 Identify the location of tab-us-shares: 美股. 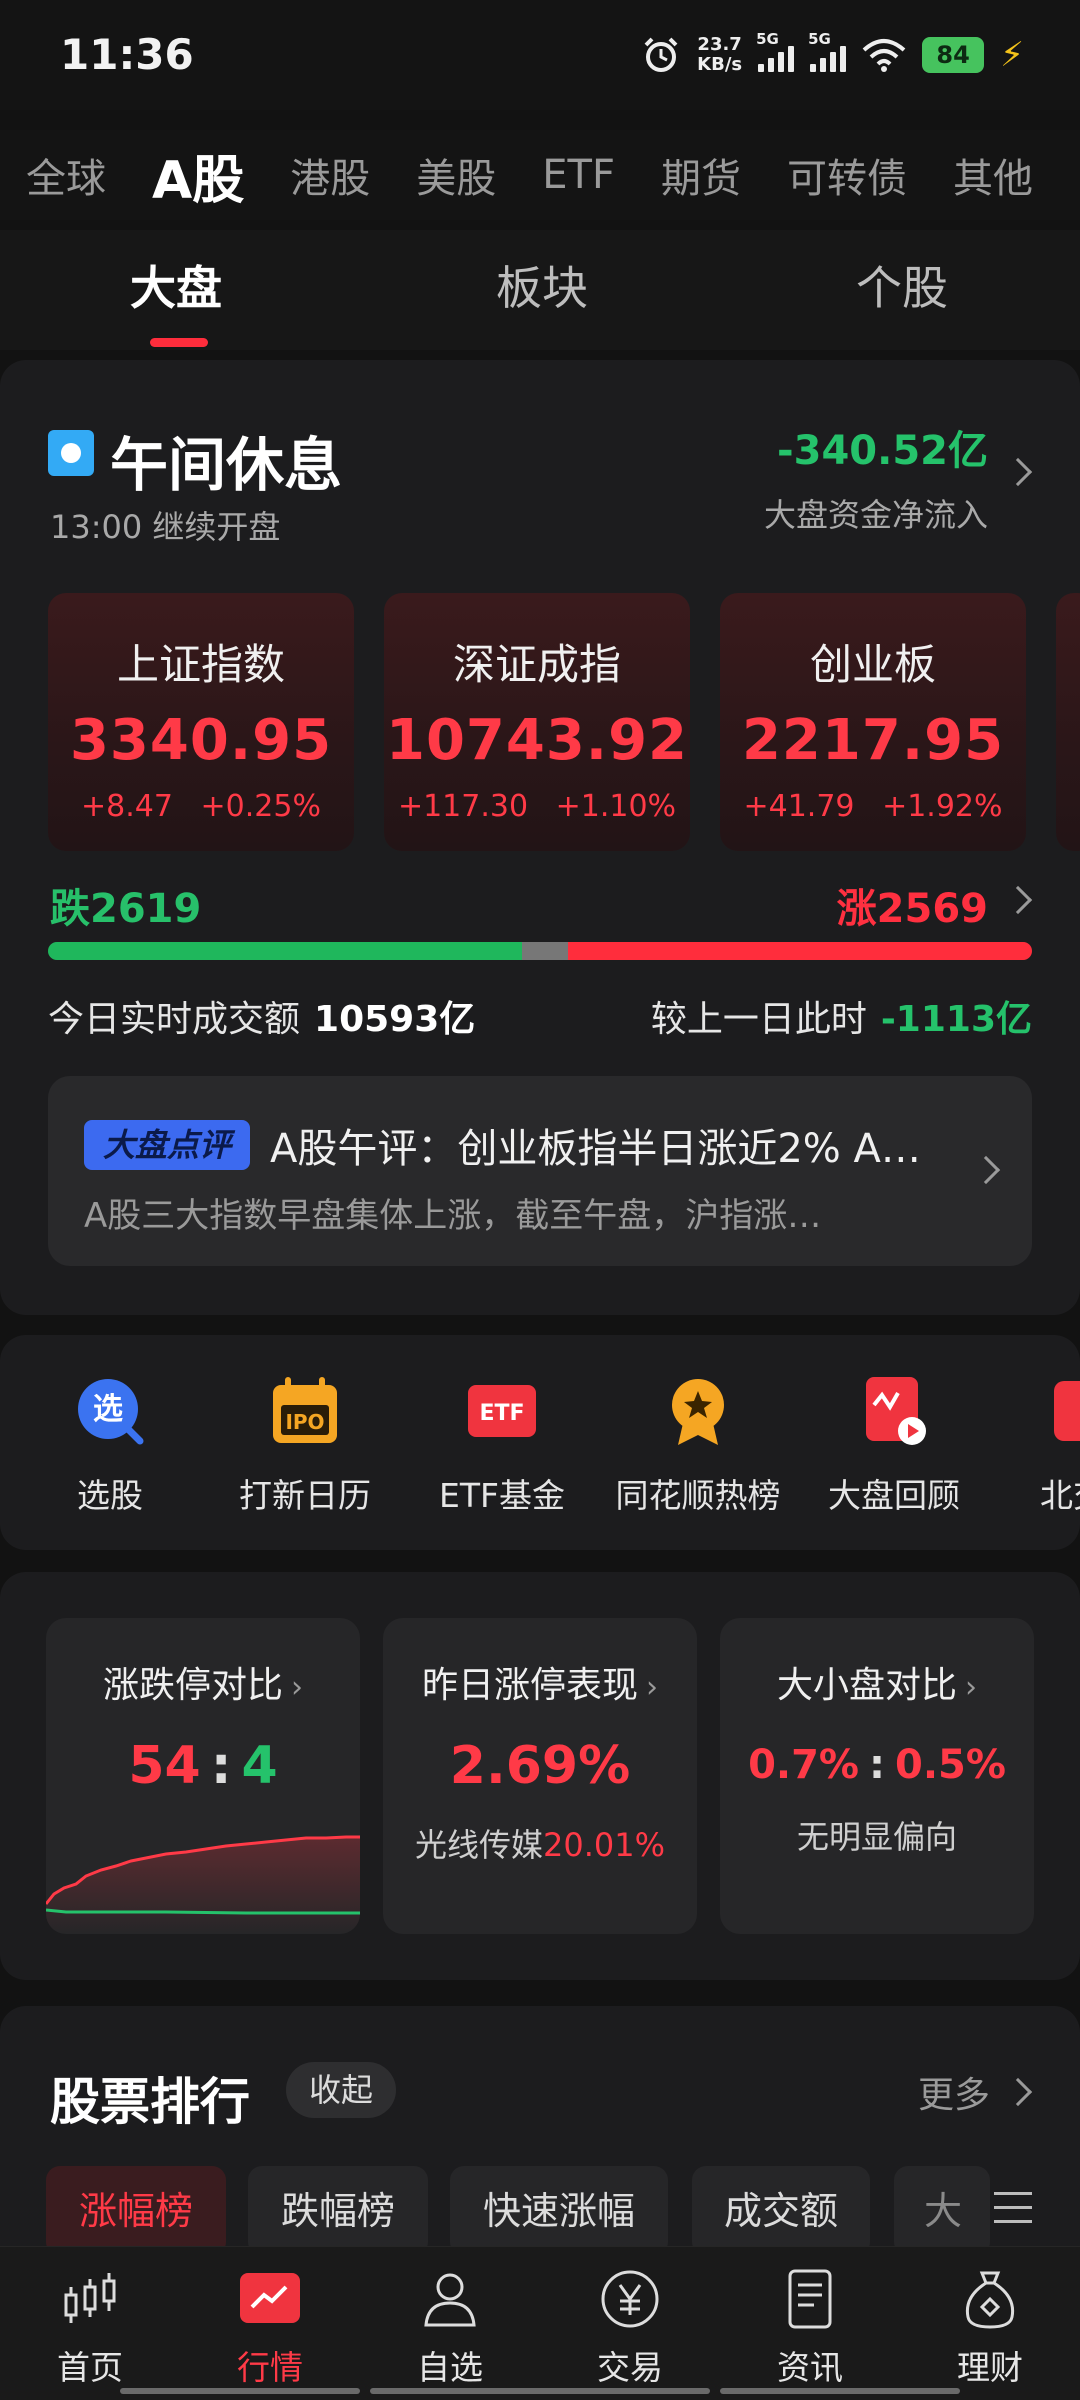
(456, 175).